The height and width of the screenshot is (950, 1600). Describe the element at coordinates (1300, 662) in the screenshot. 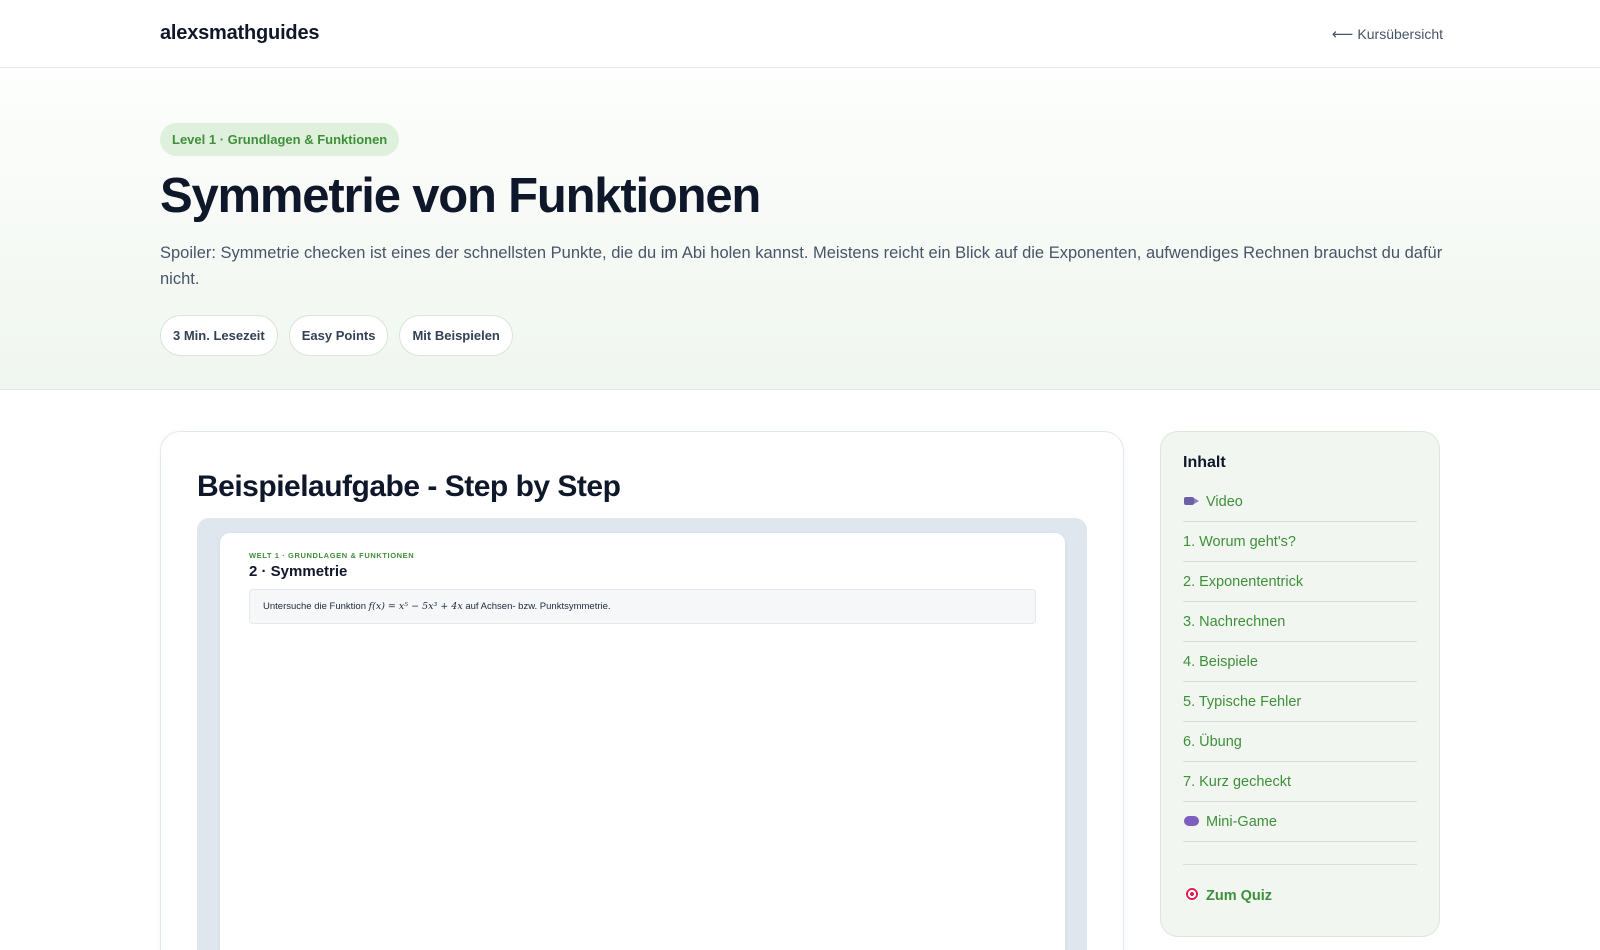

I see `toc-item-beispiele: 4. Beispiele` at that location.